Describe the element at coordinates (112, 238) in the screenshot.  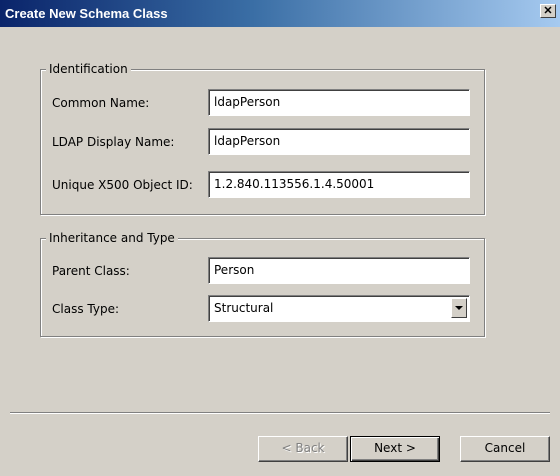
I see `inheritance-and-type-group-label: Inheritance and Type` at that location.